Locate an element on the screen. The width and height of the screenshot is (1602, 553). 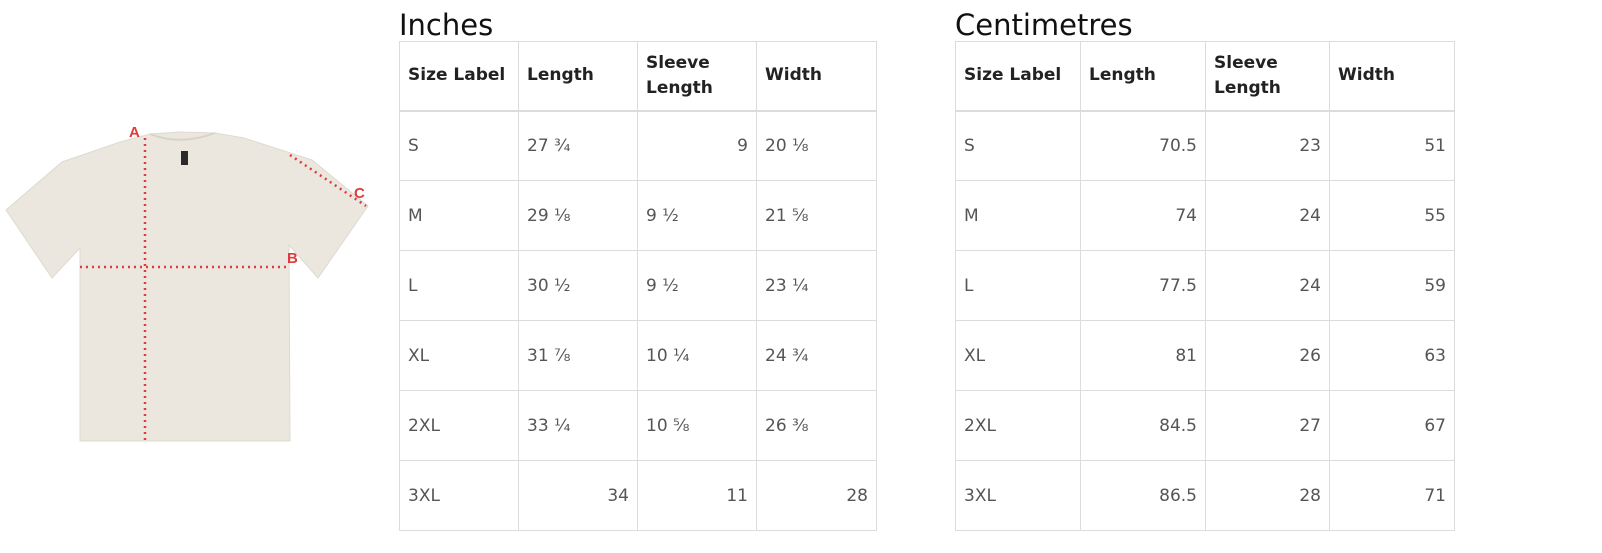
table-cell: 23 is located at coordinates (1267, 145).